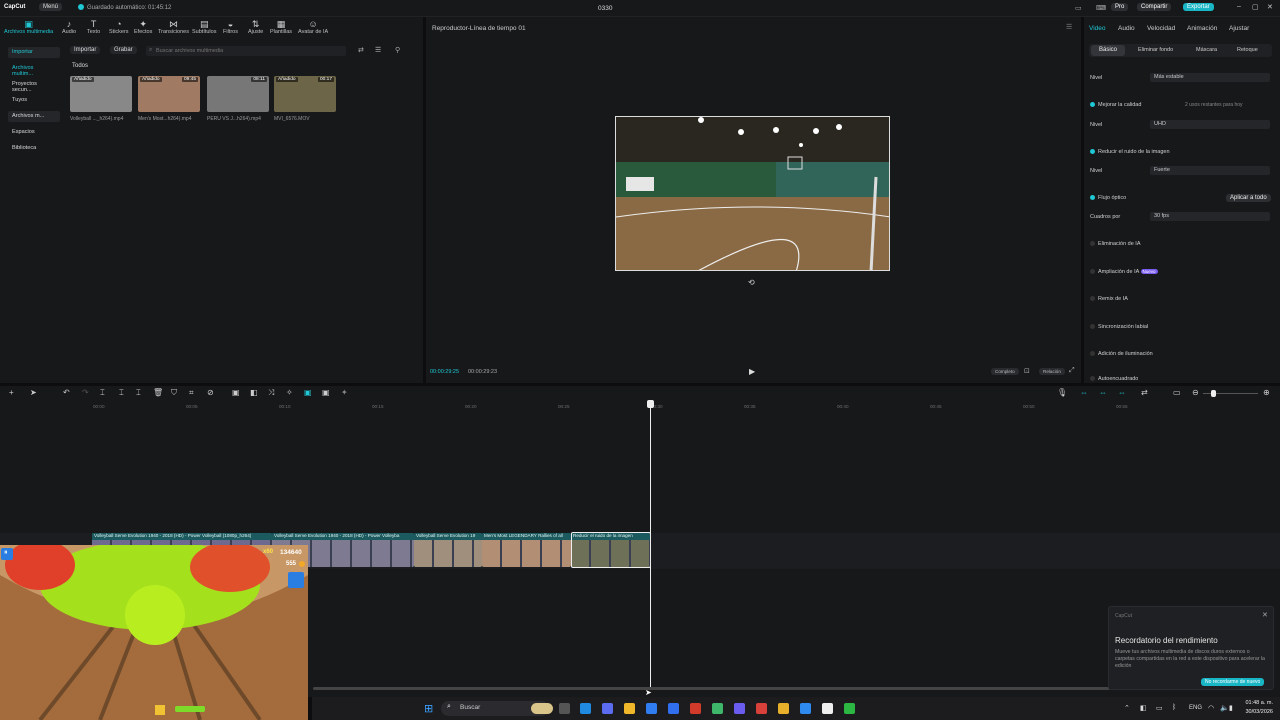 The image size is (1280, 720). Describe the element at coordinates (751, 282) in the screenshot. I see `rotate-icon: ⟲` at that location.